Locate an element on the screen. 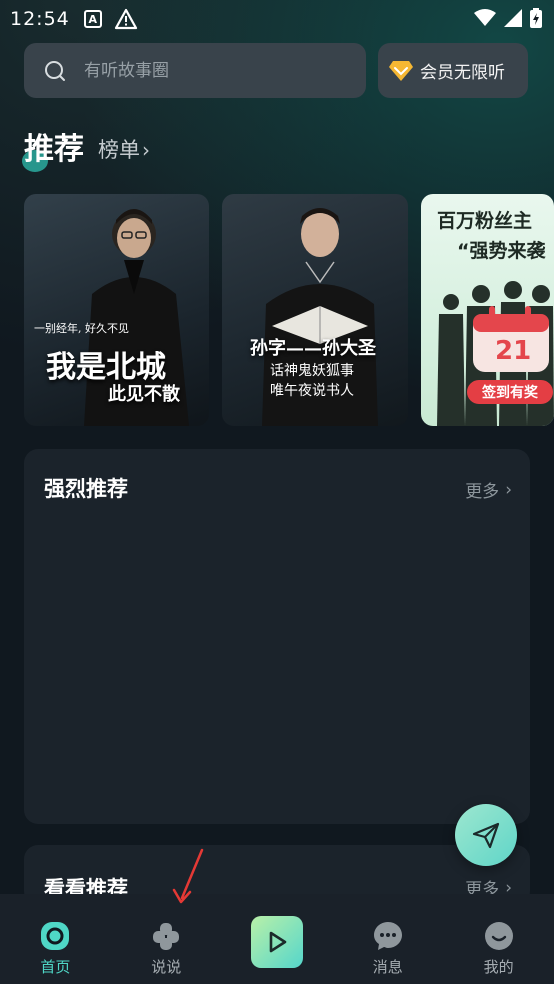  search-bar is located at coordinates (195, 70).